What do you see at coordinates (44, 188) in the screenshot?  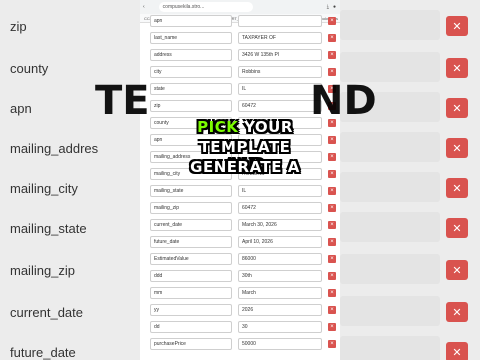 I see `bg-label: mailing_city` at bounding box center [44, 188].